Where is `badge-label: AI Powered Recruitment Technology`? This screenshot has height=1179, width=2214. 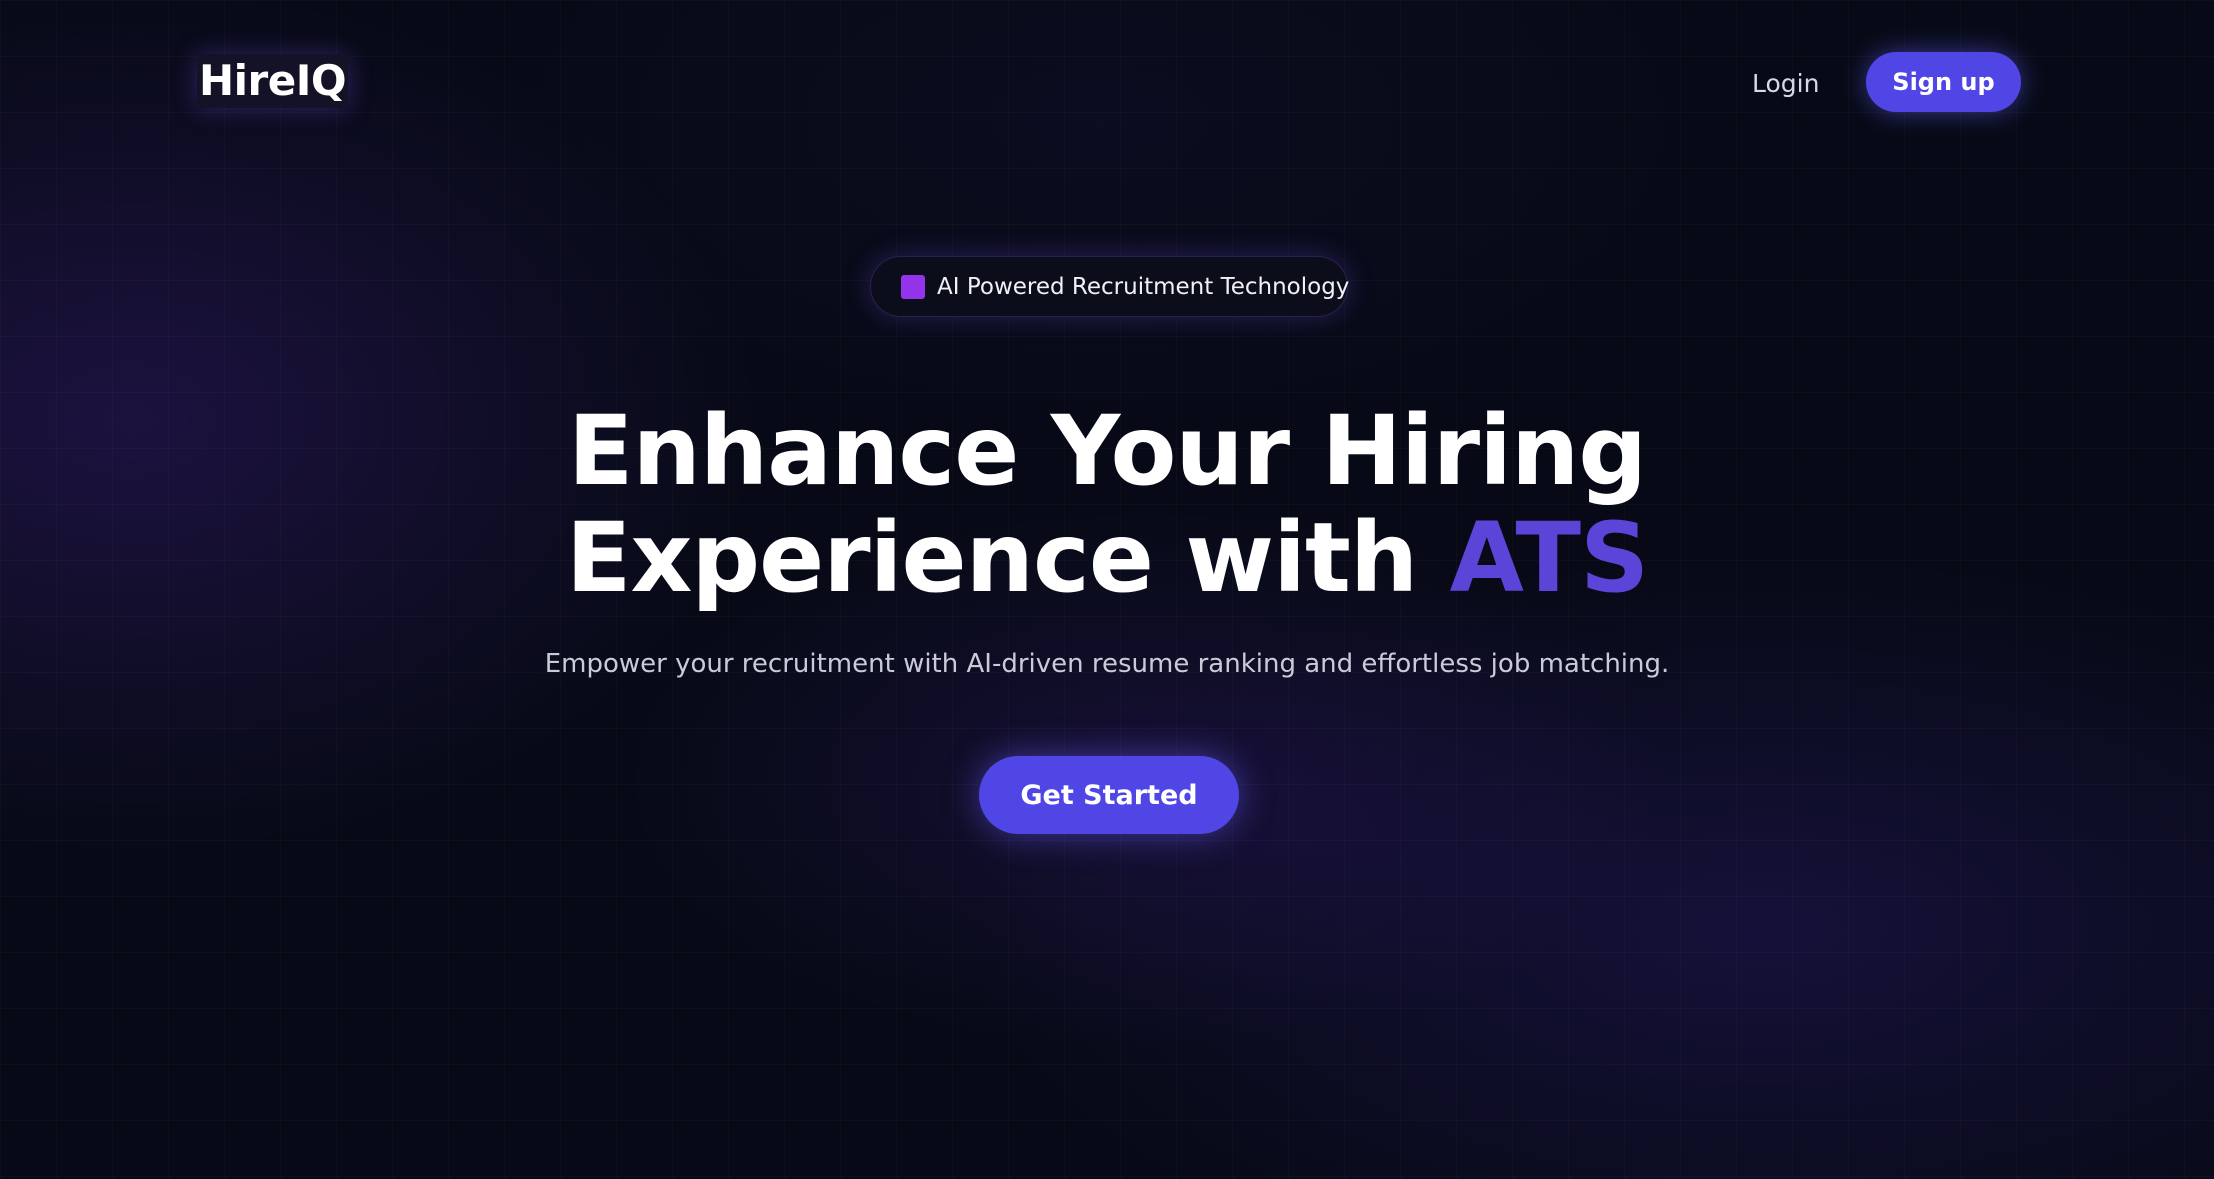
badge-label: AI Powered Recruitment Technology is located at coordinates (1143, 286).